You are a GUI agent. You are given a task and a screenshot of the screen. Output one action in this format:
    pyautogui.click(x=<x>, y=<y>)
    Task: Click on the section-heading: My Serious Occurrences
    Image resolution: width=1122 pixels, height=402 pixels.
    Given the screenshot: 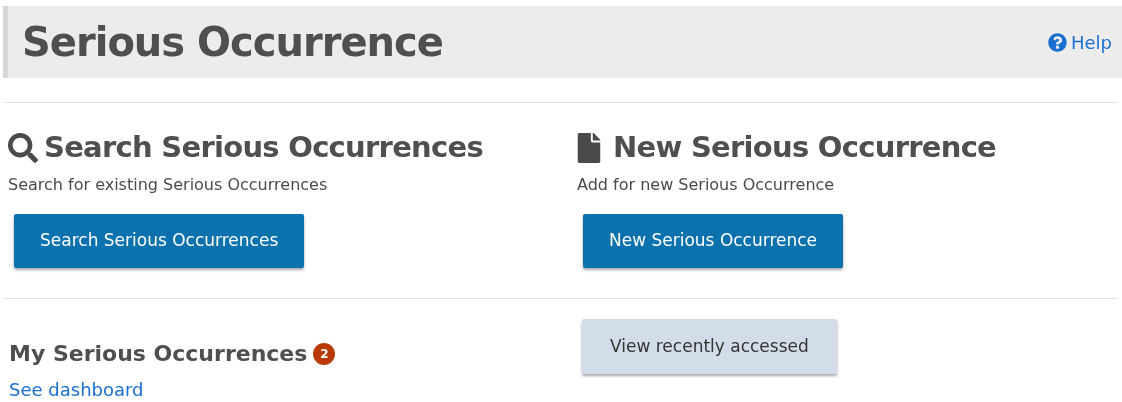 What is the action you would take?
    pyautogui.click(x=158, y=354)
    